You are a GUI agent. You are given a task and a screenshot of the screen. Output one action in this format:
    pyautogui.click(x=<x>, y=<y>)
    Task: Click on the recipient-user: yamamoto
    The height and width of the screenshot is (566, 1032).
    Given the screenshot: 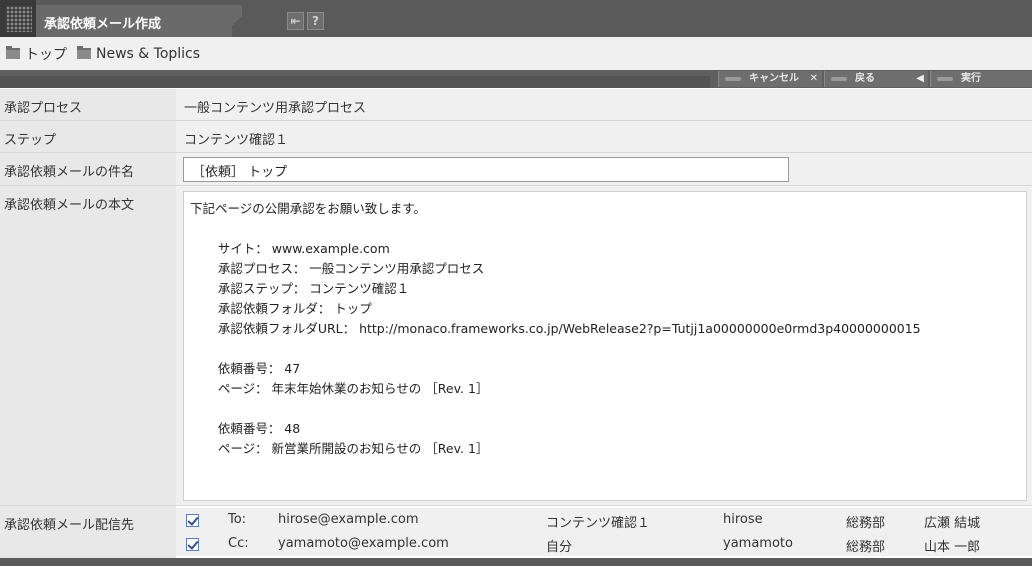 What is the action you would take?
    pyautogui.click(x=758, y=543)
    